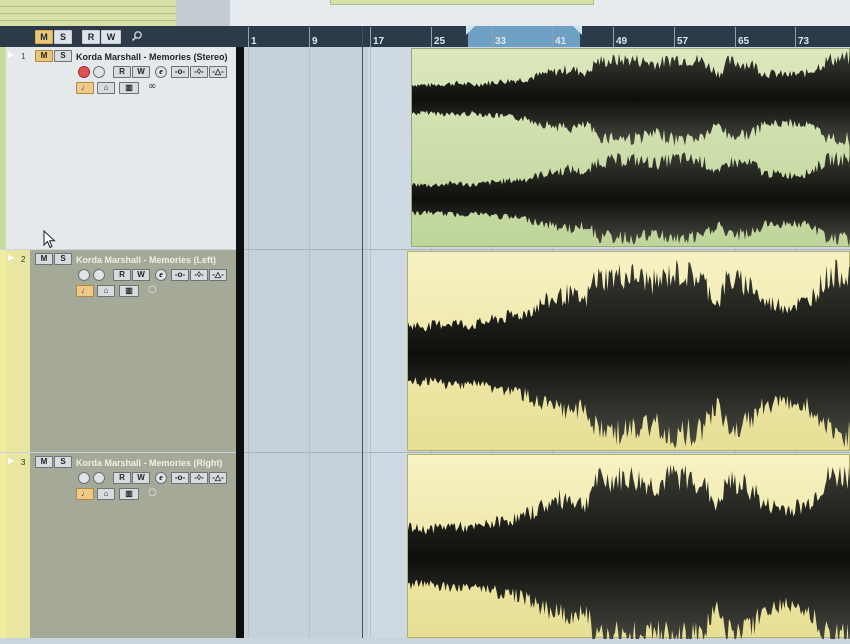 The width and height of the screenshot is (850, 644). I want to click on waveform, so click(629, 554).